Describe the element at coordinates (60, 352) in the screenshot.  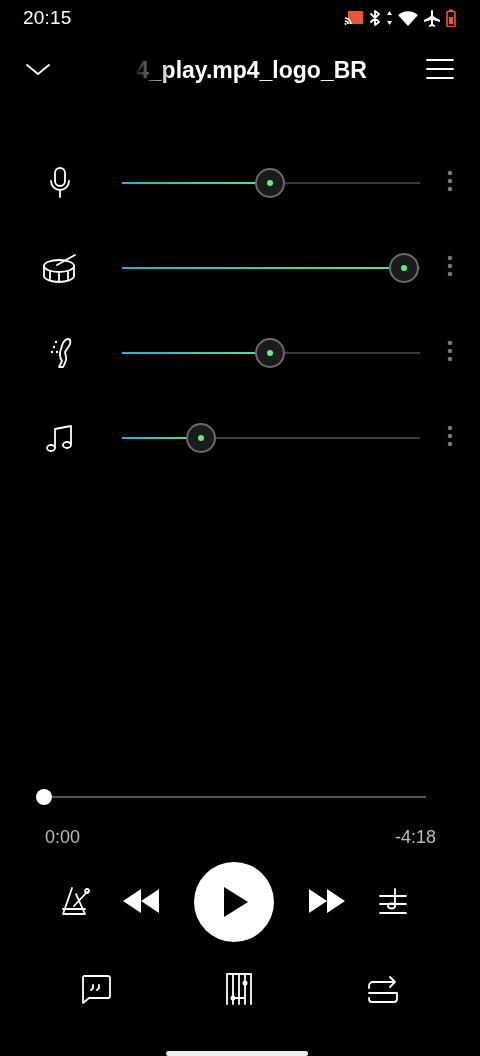
I see `guitar-head-icon` at that location.